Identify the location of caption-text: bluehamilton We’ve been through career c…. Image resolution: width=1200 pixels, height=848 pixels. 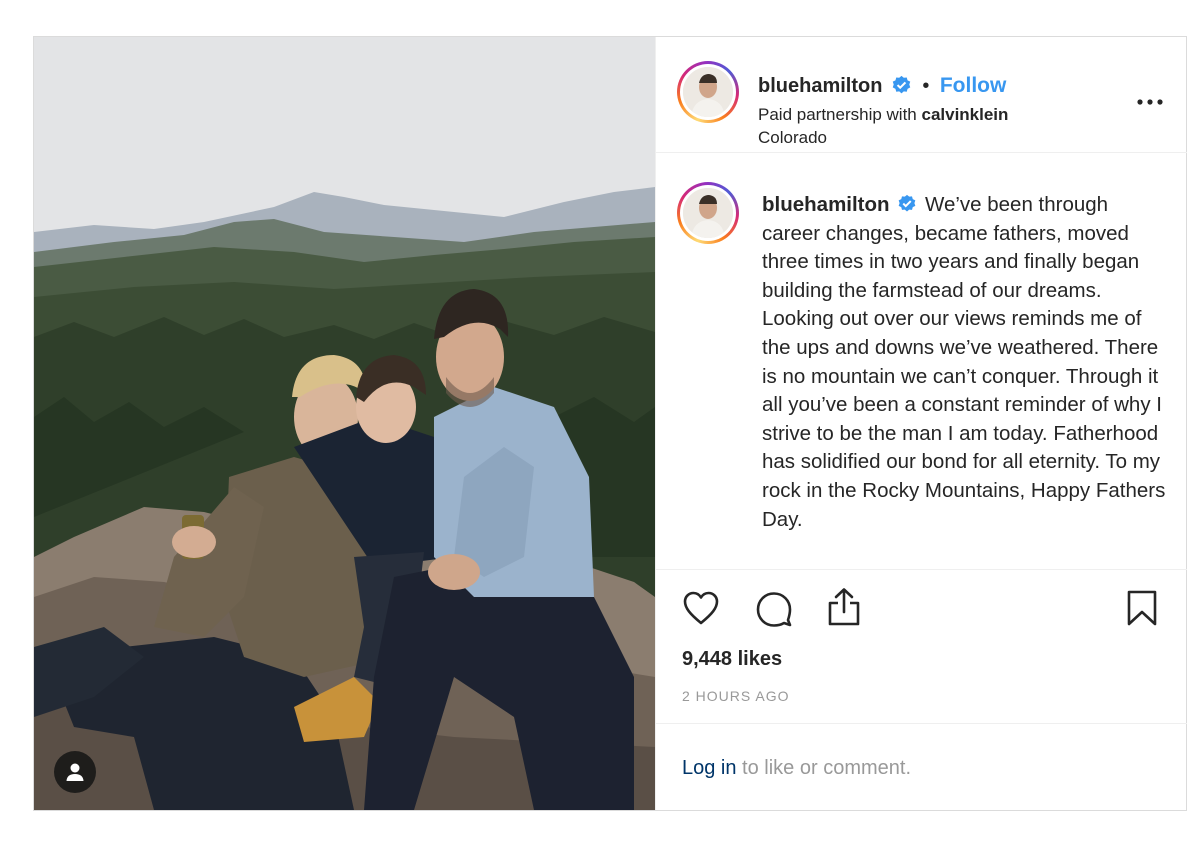
(966, 362).